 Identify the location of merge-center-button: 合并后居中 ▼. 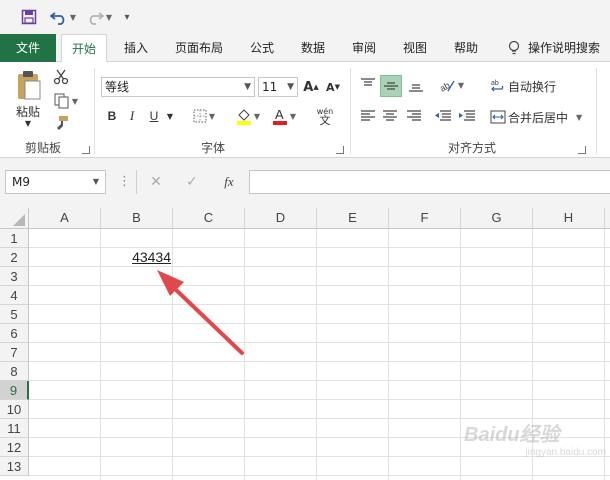
(548, 117).